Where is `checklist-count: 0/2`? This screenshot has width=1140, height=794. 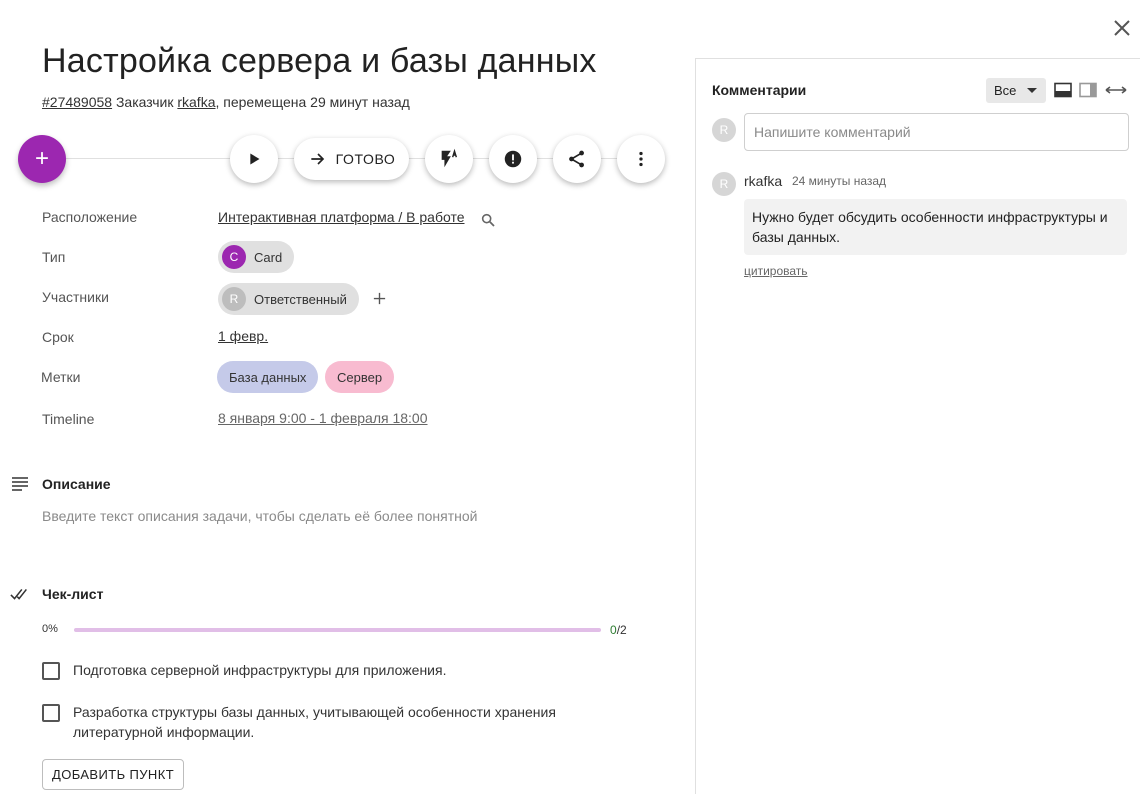 checklist-count: 0/2 is located at coordinates (618, 630).